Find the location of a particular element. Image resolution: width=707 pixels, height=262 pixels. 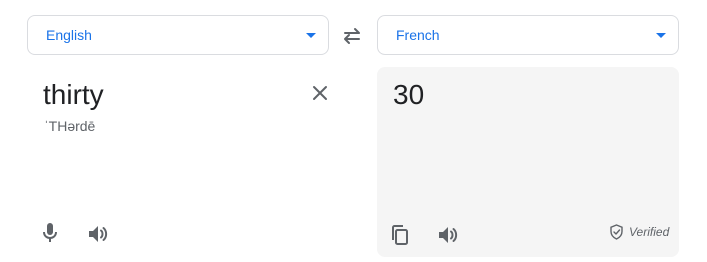

target-language-select: French is located at coordinates (528, 35).